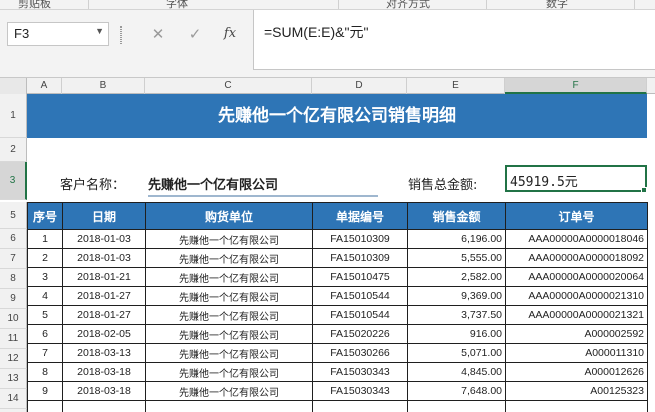 This screenshot has width=655, height=412. What do you see at coordinates (121, 35) in the screenshot?
I see `formula-bar-grip` at bounding box center [121, 35].